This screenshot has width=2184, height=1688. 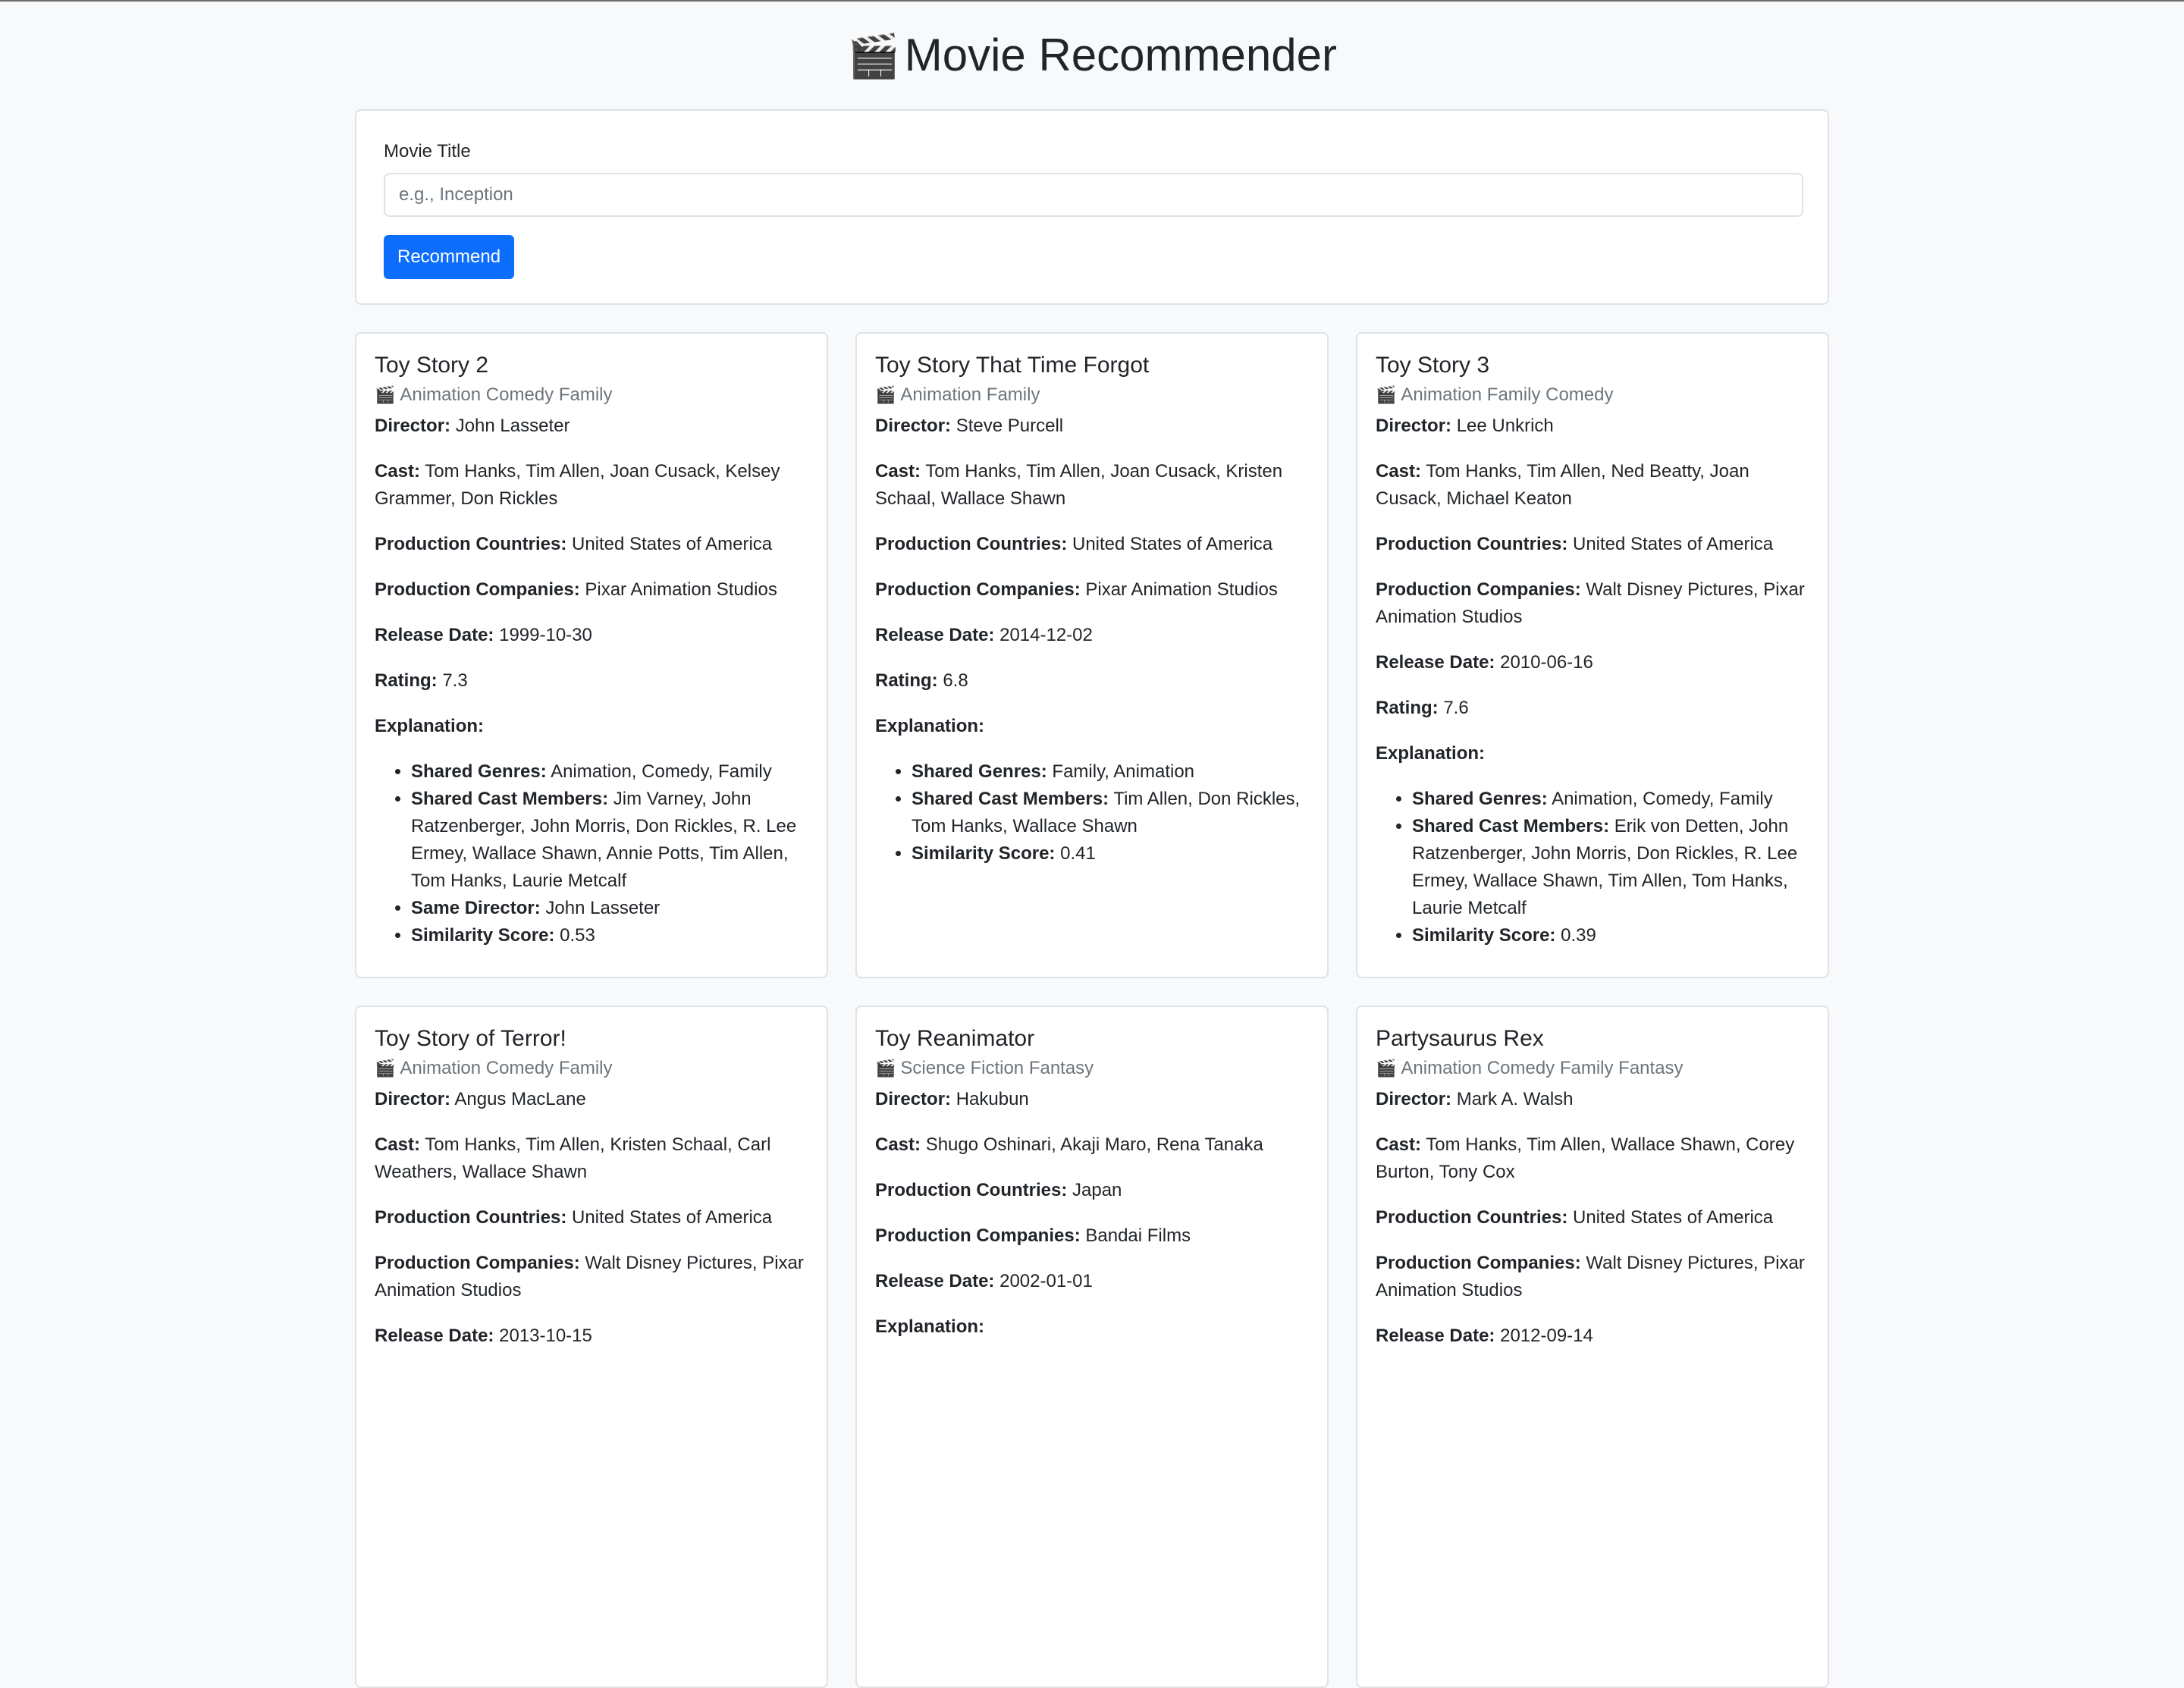 What do you see at coordinates (470, 1038) in the screenshot?
I see `movie-title: Toy Story of Terror!` at bounding box center [470, 1038].